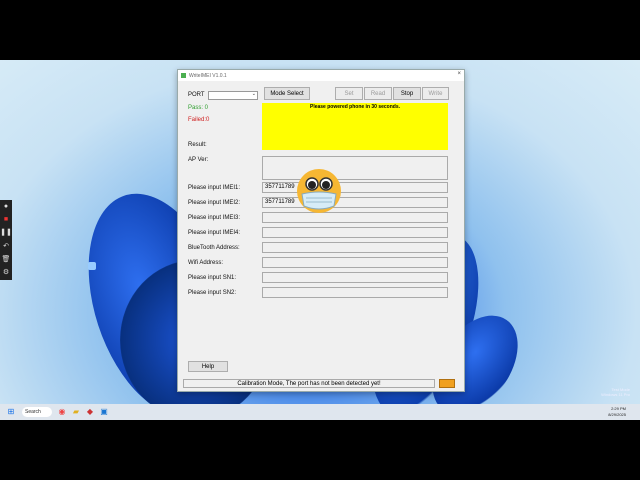 The image size is (640, 480). What do you see at coordinates (214, 218) in the screenshot?
I see `imei3-label: Please input IMEI3:` at bounding box center [214, 218].